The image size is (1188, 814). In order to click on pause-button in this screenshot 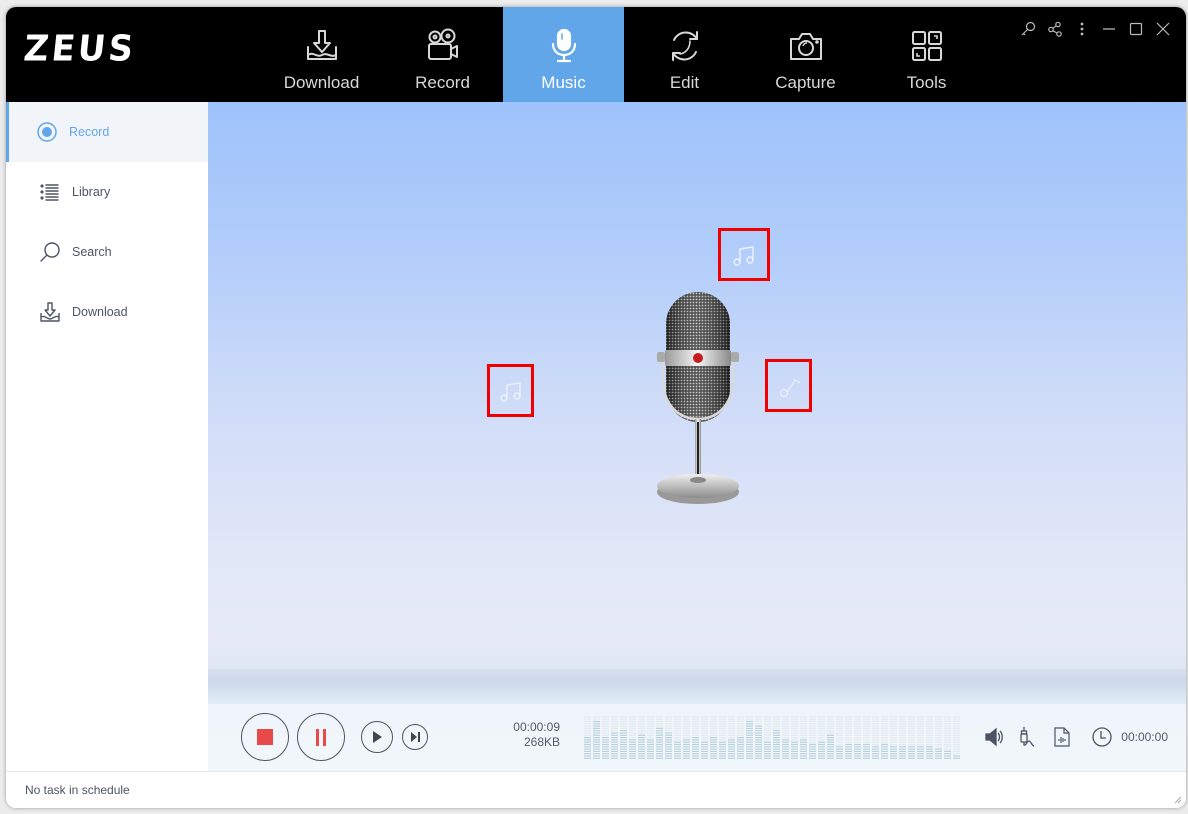, I will do `click(321, 737)`.